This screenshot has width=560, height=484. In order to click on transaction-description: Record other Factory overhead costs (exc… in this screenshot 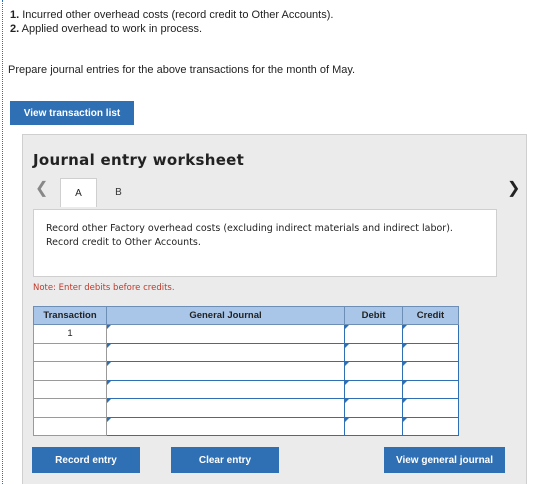, I will do `click(265, 243)`.